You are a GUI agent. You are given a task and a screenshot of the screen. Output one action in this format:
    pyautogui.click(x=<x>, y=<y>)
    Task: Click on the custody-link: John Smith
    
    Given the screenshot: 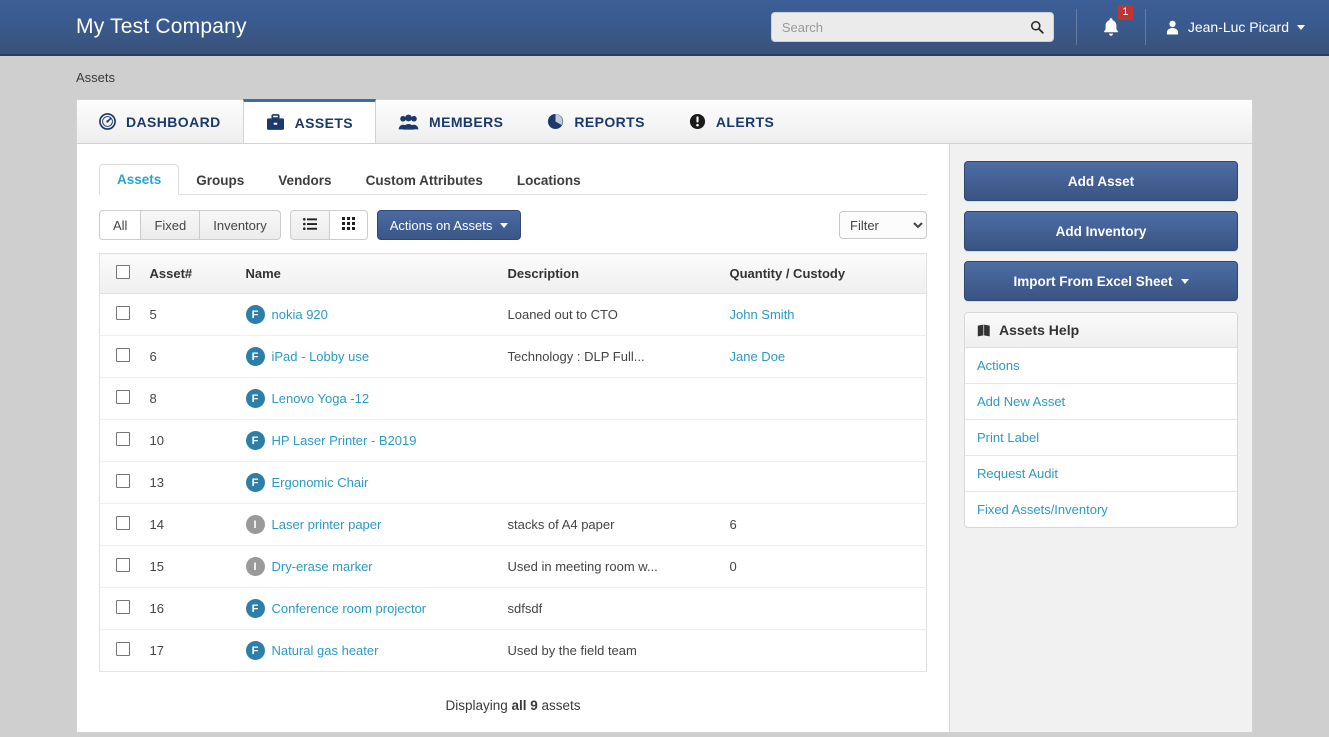 What is the action you would take?
    pyautogui.click(x=762, y=314)
    